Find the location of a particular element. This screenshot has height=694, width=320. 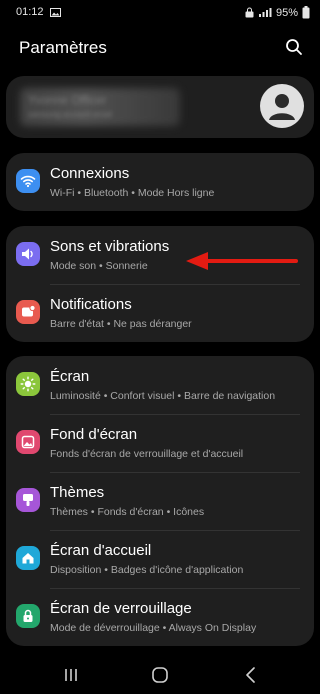

status-bar: 01:12 95% is located at coordinates (160, 13).